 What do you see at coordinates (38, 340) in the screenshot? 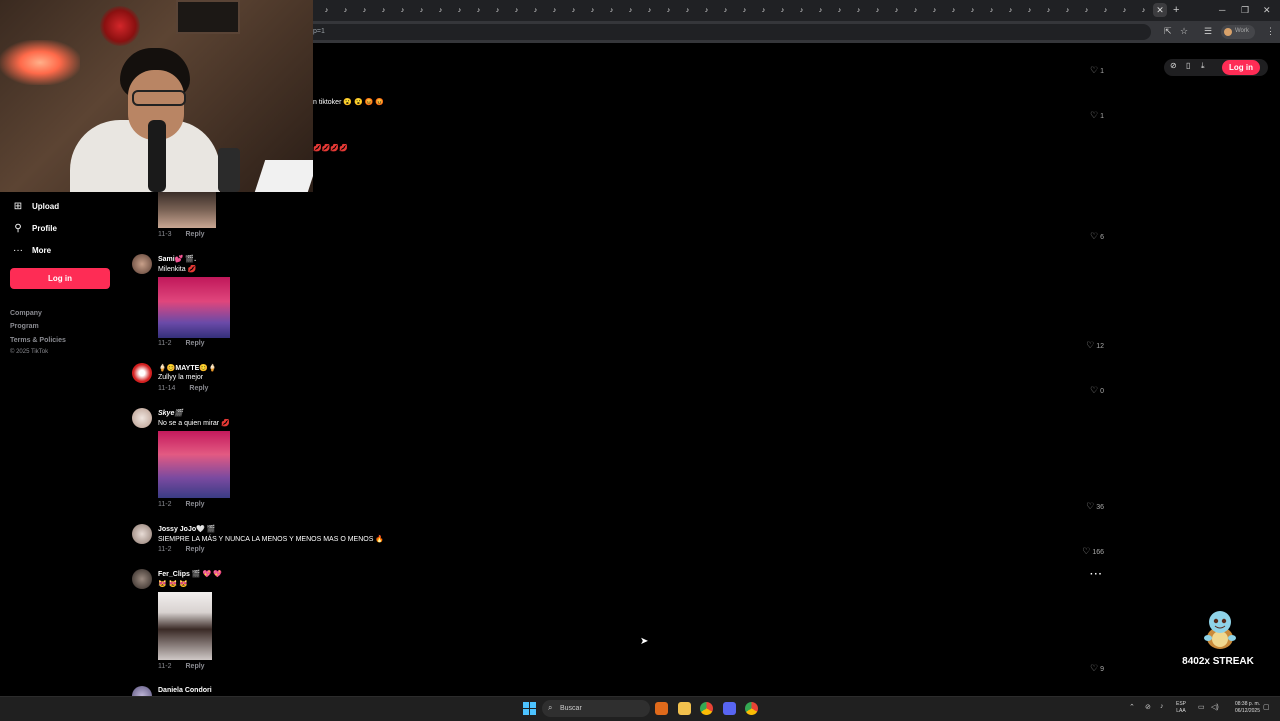
I see `footer-link-terms: Terms & Policies` at bounding box center [38, 340].